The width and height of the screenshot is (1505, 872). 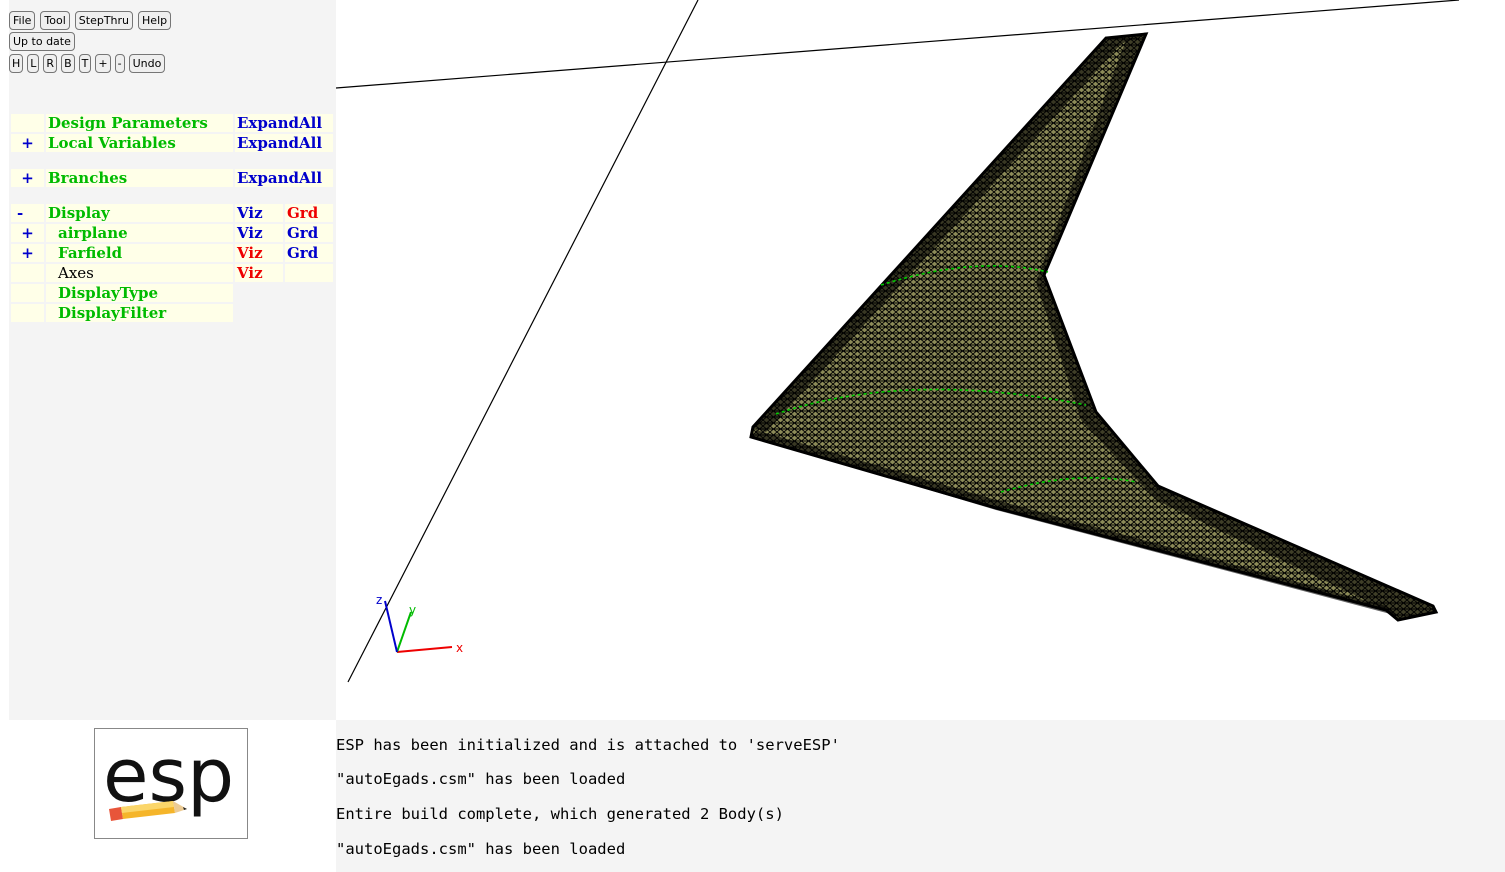 I want to click on axes-viz-toggle: Viz, so click(x=259, y=273).